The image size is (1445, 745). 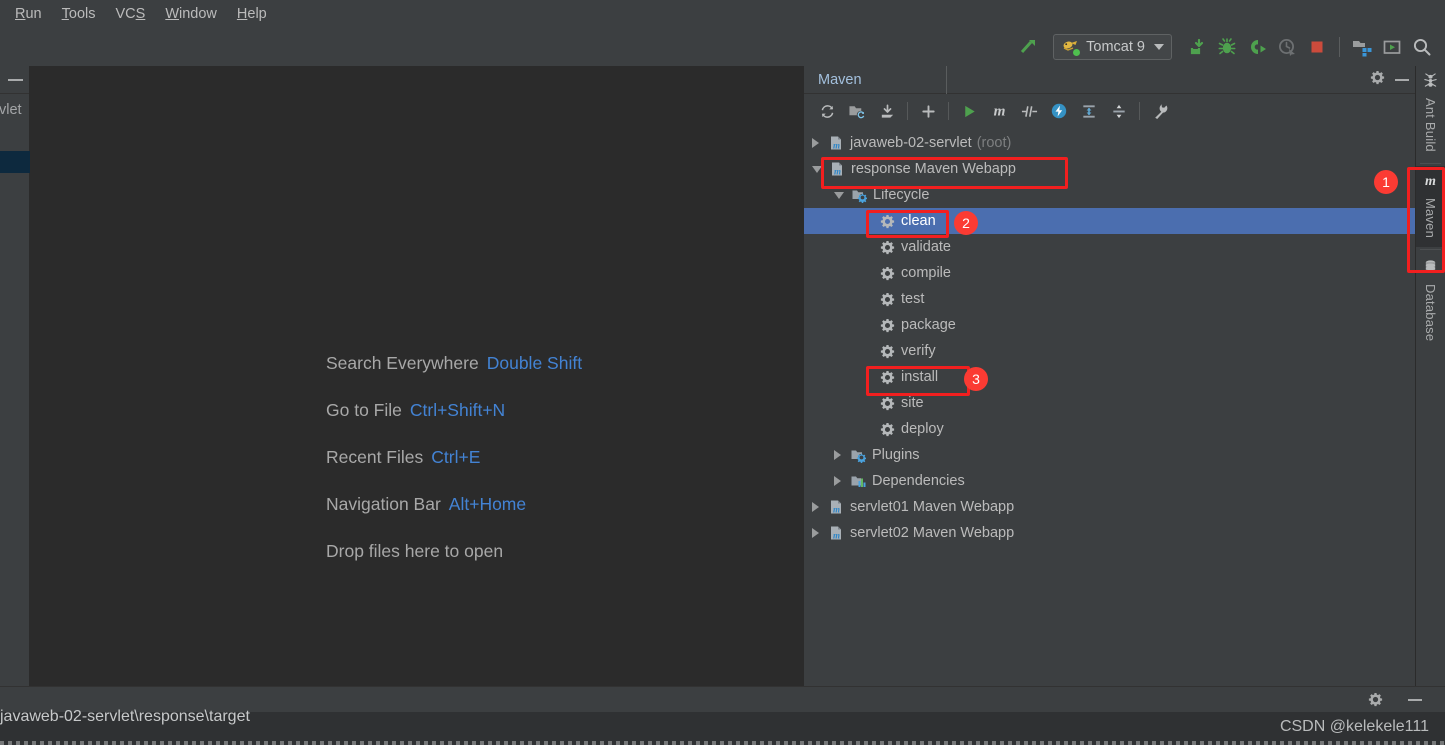 I want to click on stripe-button-maven: m Maven, so click(x=1430, y=206).